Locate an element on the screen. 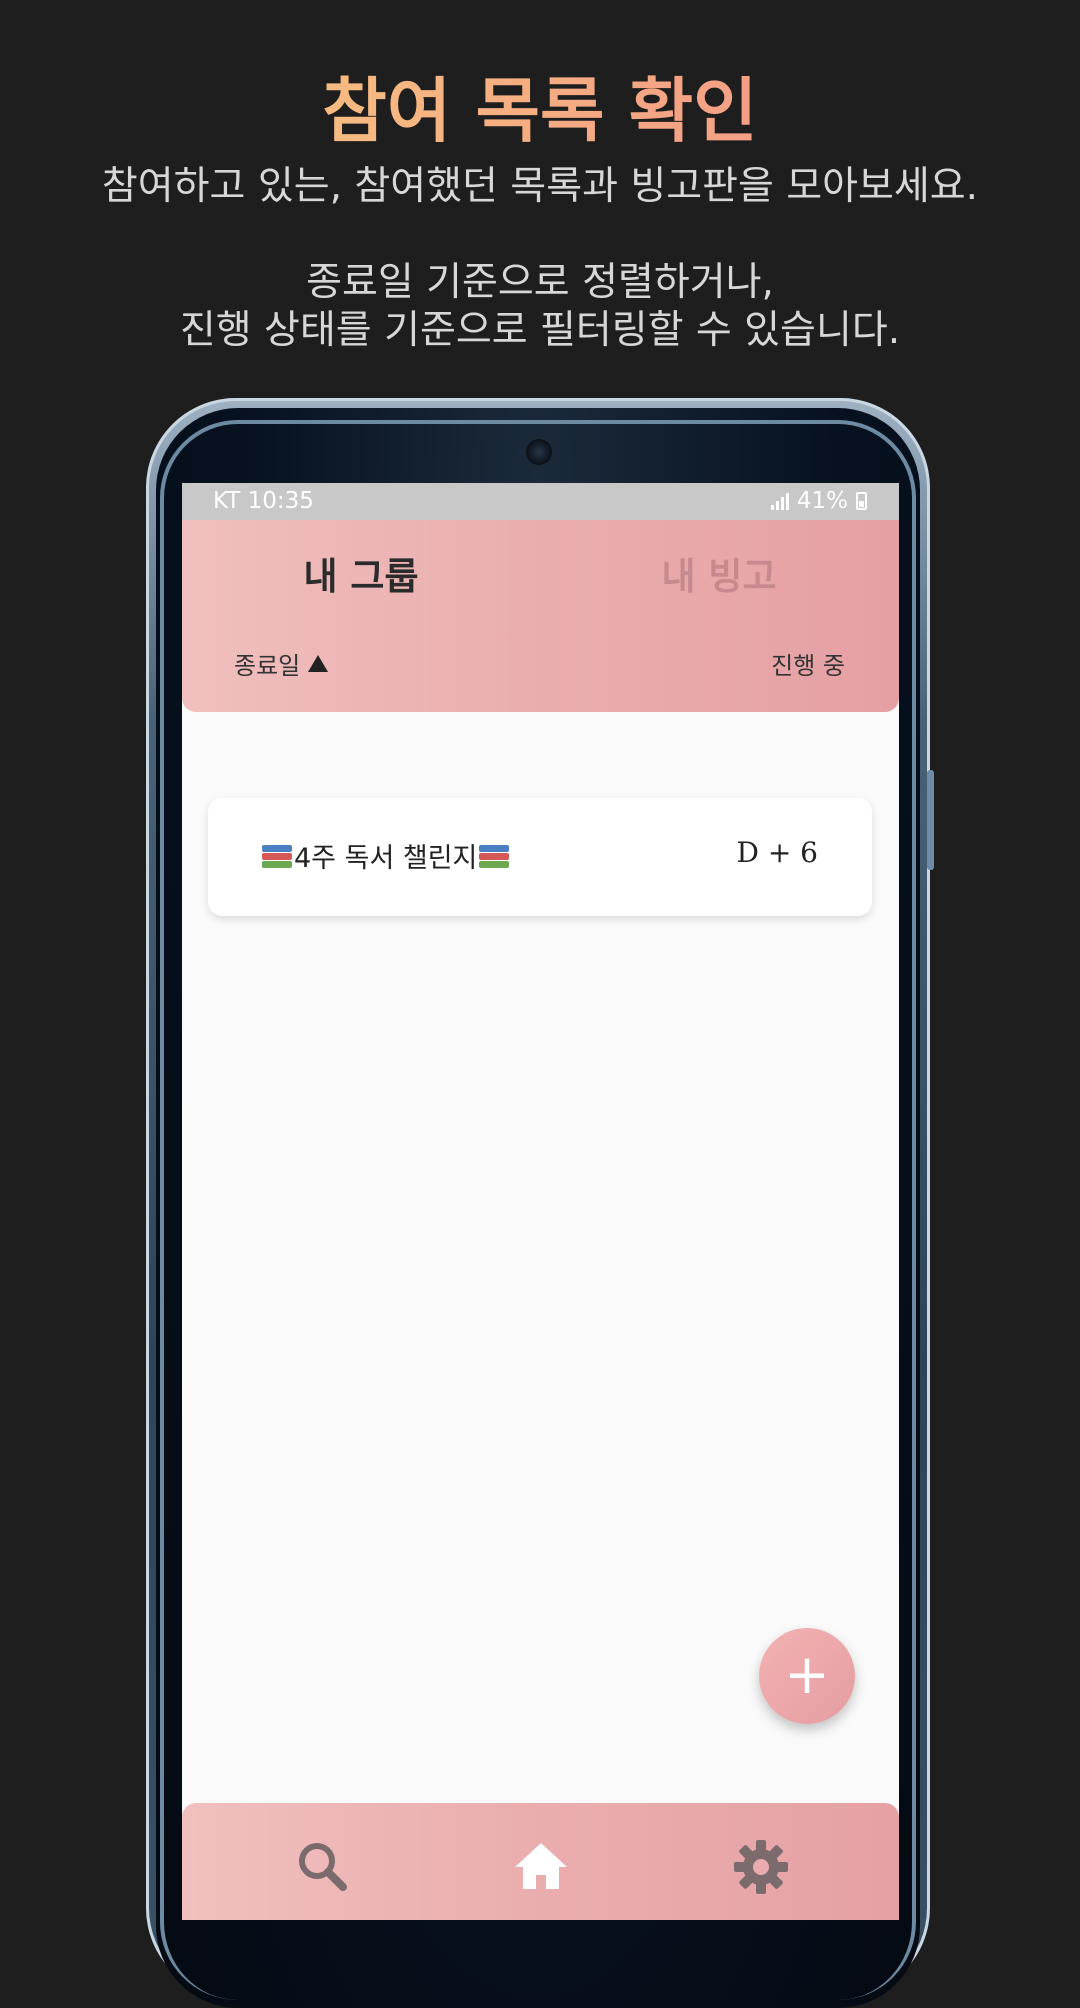 This screenshot has height=2008, width=1080. sort-by-end-date: 종료일 is located at coordinates (281, 663).